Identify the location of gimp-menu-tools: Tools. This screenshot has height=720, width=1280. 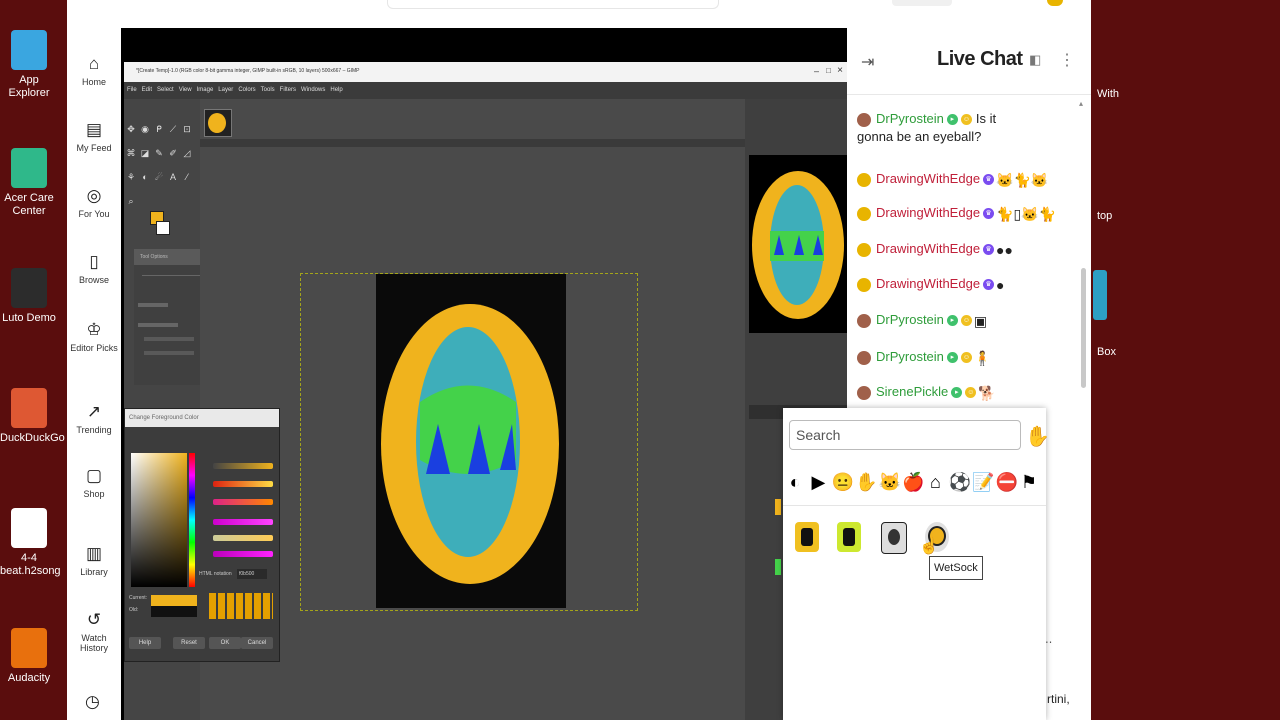
(268, 90).